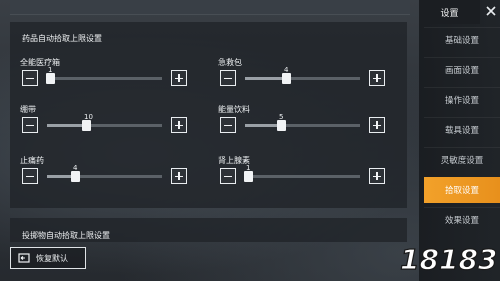  What do you see at coordinates (449, 12) in the screenshot?
I see `sidebar-header: 设置` at bounding box center [449, 12].